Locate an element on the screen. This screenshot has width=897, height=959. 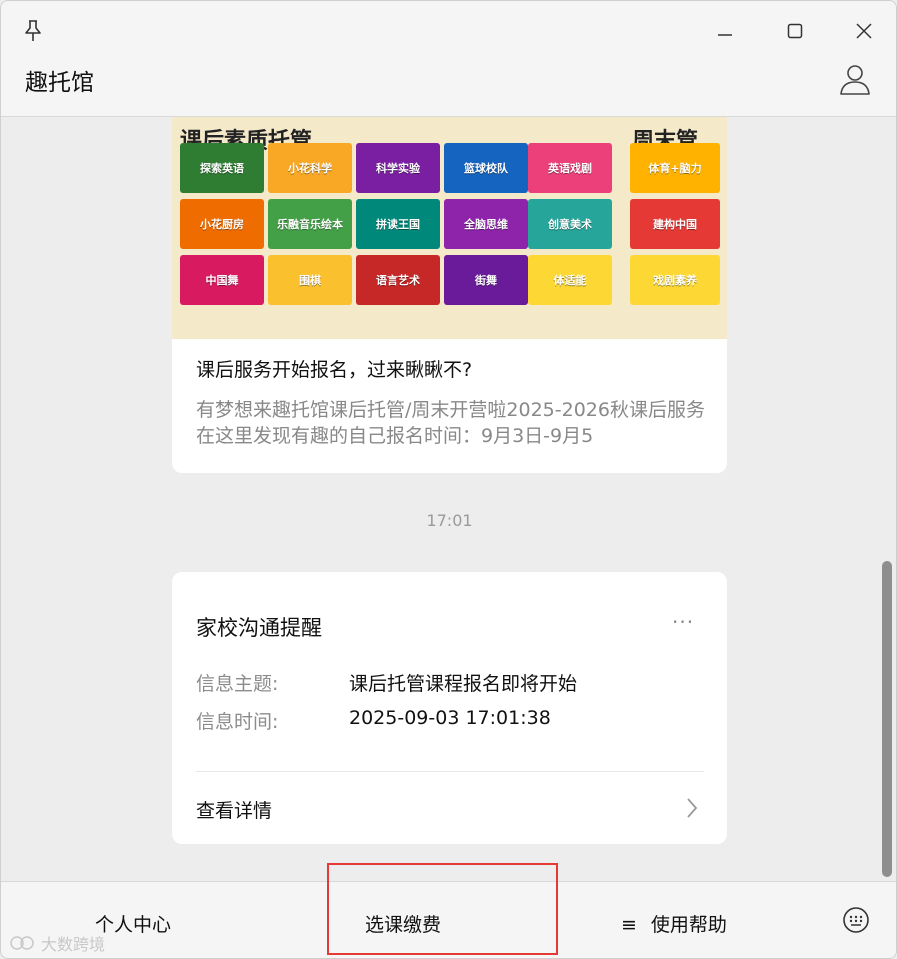
banner-tile: 围棋 is located at coordinates (310, 280).